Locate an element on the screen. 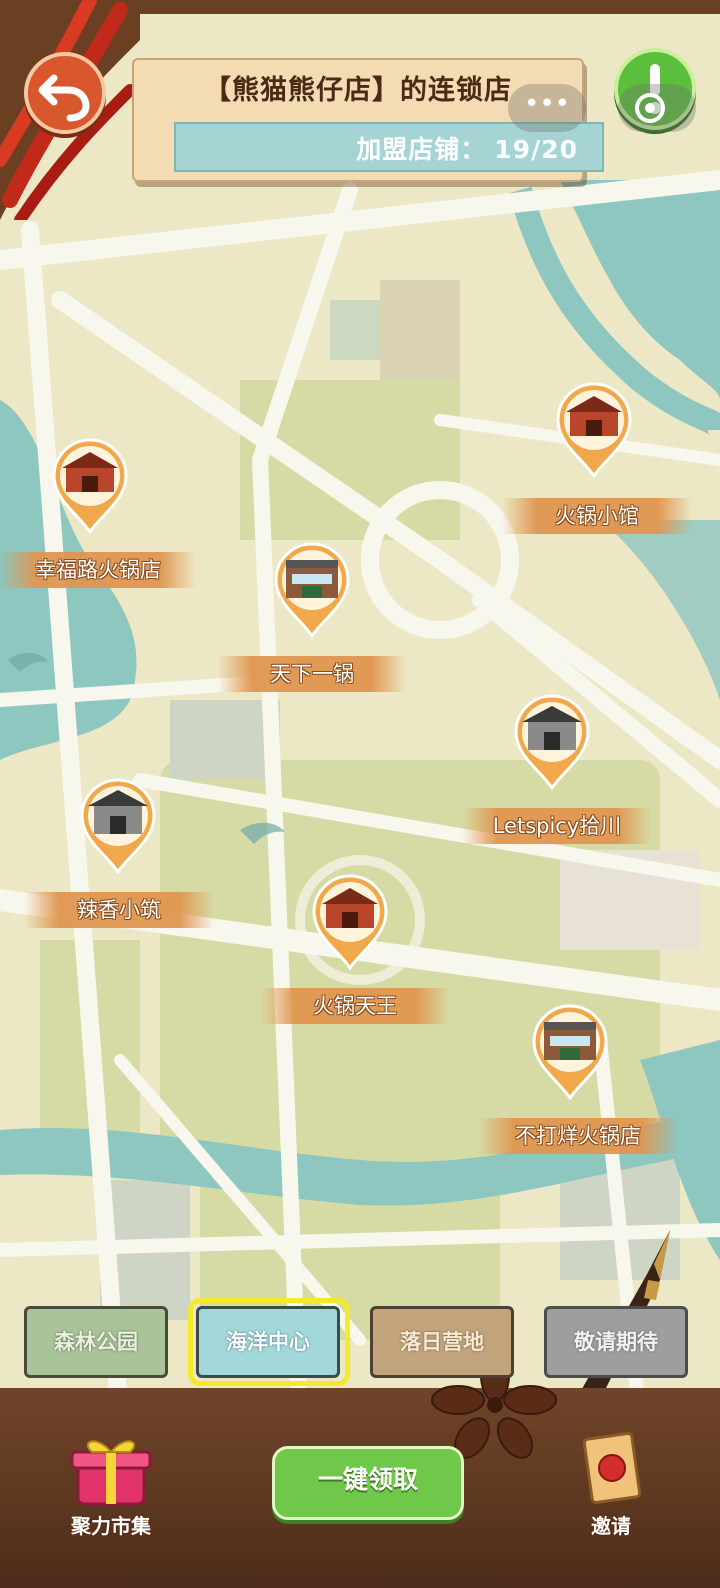 This screenshot has height=1588, width=720. tab-ocean-center: 海洋中心 is located at coordinates (268, 1342).